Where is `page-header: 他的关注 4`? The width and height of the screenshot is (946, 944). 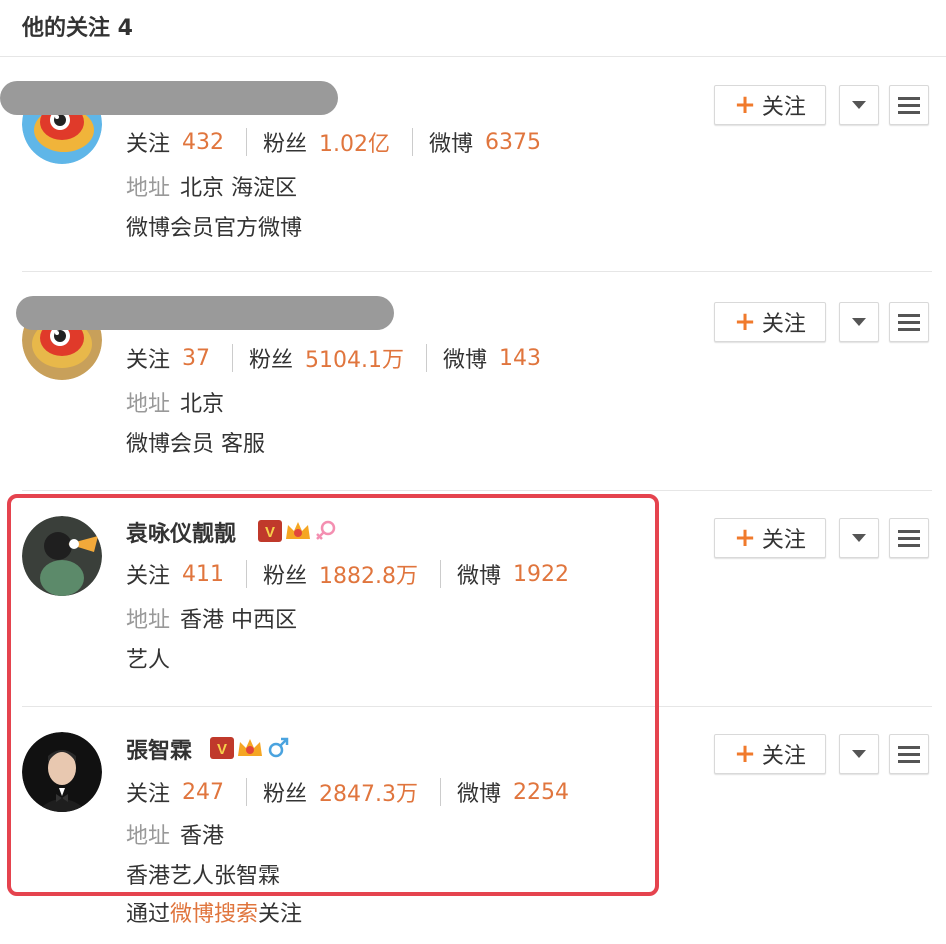
page-header: 他的关注 4 is located at coordinates (473, 28).